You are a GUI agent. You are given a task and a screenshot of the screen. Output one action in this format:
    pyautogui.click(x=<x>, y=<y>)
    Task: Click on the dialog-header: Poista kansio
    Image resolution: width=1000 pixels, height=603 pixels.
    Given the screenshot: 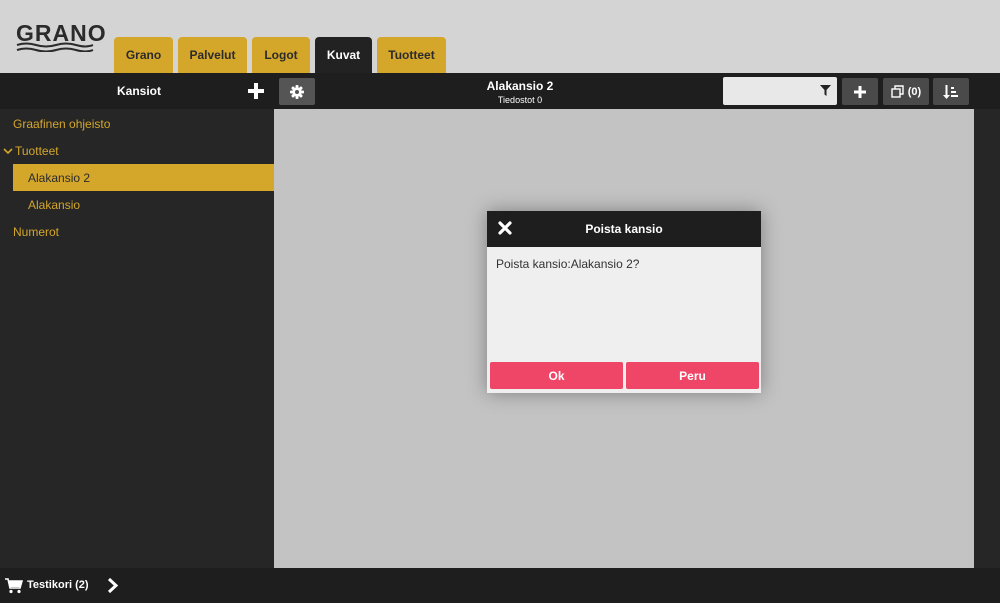 What is the action you would take?
    pyautogui.click(x=624, y=229)
    